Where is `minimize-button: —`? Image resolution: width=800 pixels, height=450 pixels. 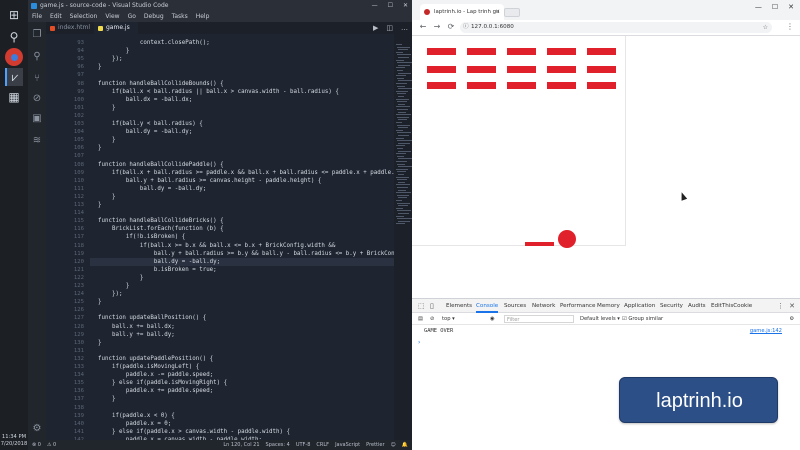 minimize-button: — is located at coordinates (375, 5).